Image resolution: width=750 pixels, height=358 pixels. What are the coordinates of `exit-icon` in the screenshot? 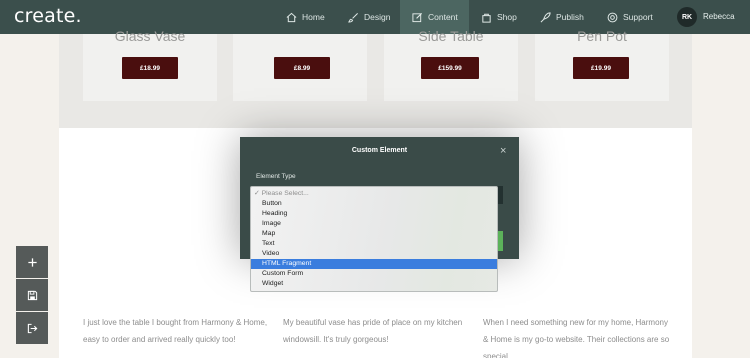 It's located at (32, 328).